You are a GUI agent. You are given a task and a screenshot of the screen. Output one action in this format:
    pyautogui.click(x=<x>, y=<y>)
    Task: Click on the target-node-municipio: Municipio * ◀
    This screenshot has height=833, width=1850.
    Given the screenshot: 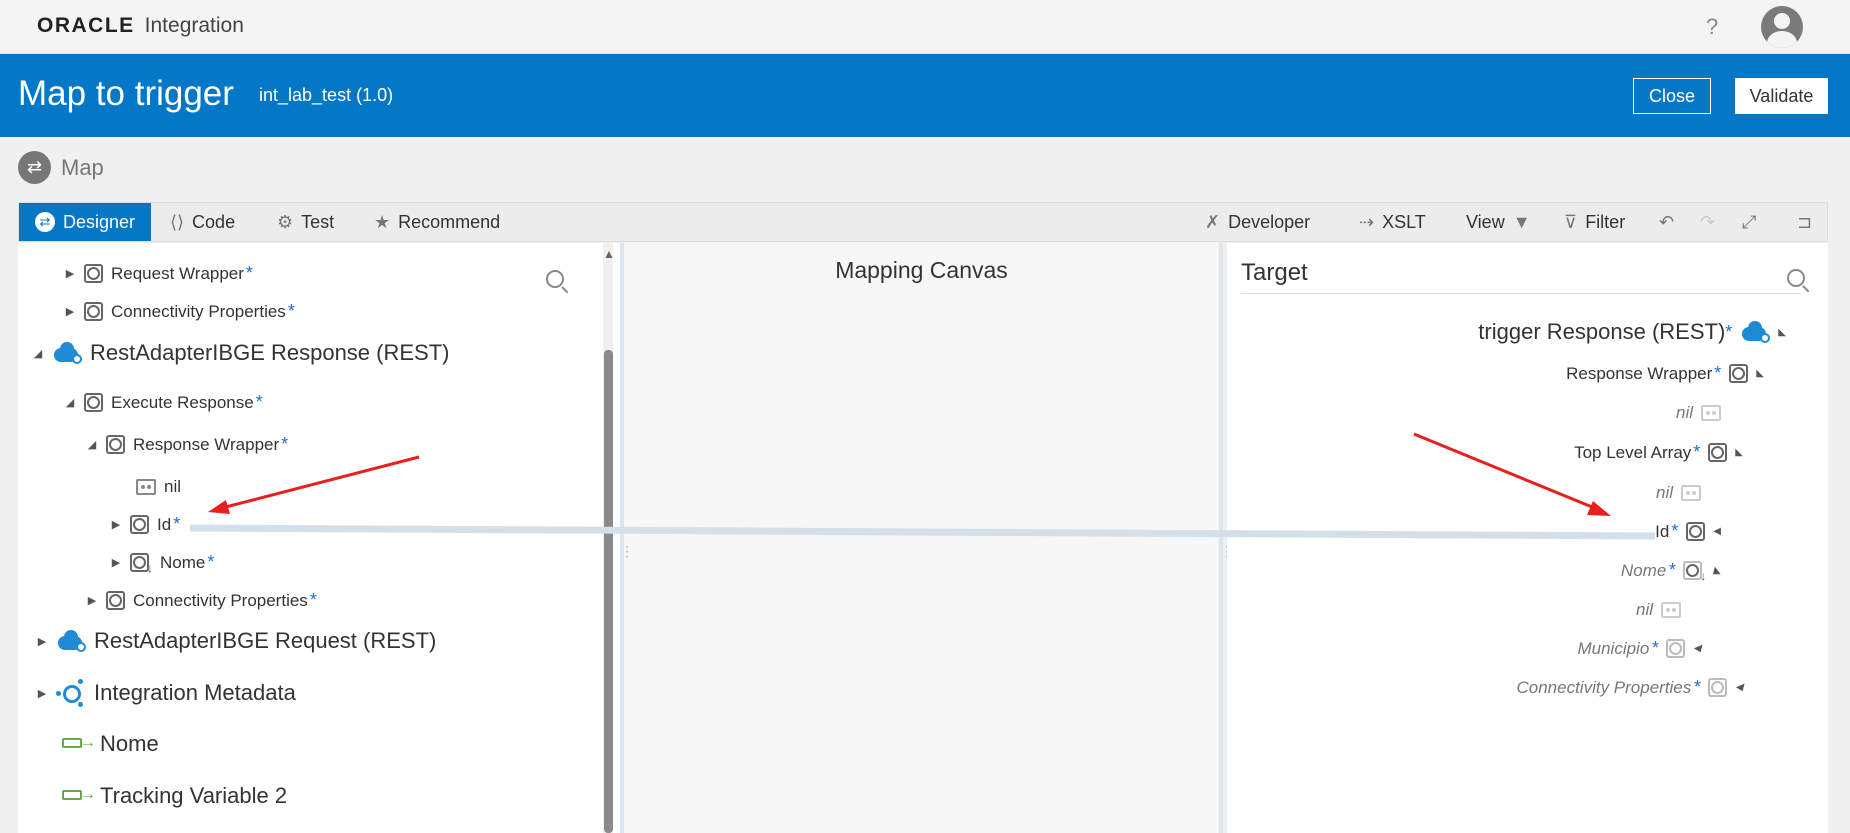 What is the action you would take?
    pyautogui.click(x=1639, y=648)
    